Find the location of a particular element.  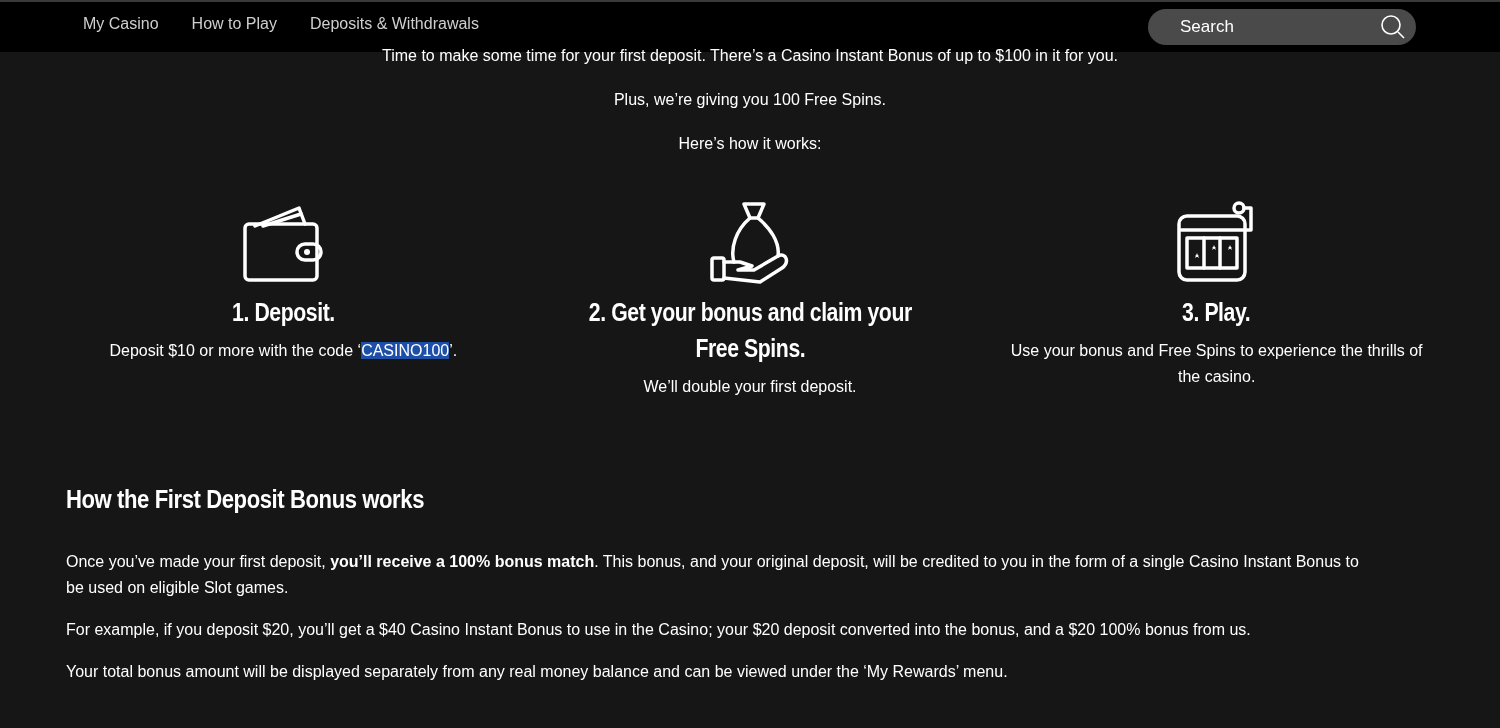

intro-text: Here’s how it works: is located at coordinates (750, 144).